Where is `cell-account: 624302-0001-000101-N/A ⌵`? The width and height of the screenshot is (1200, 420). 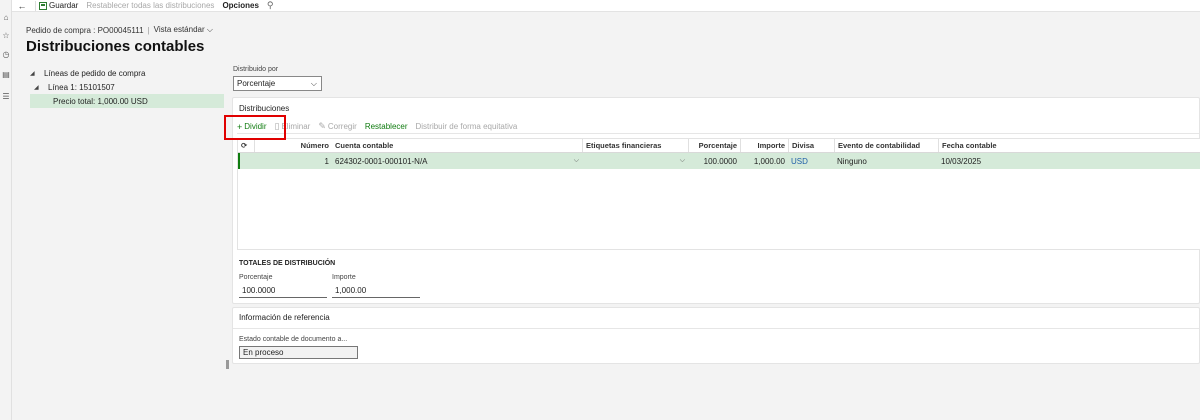 cell-account: 624302-0001-000101-N/A ⌵ is located at coordinates (457, 161).